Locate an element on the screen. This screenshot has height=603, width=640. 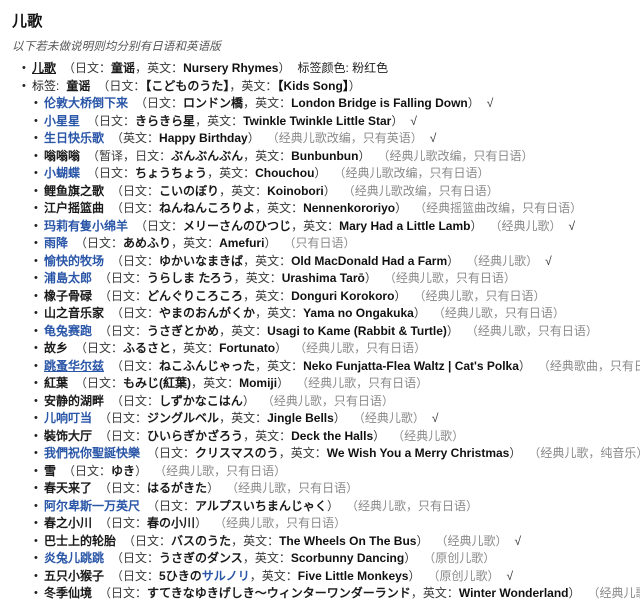
song-detail: （日文：ジングルベル，英文：Jingle Bells） is located at coordinates (222, 418).